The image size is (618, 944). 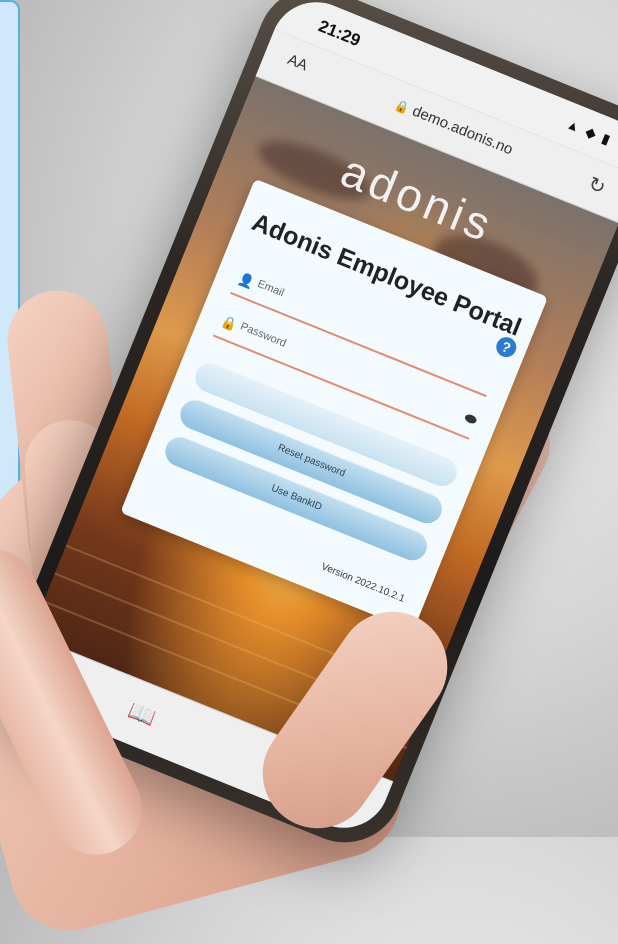 What do you see at coordinates (270, 288) in the screenshot?
I see `email-placeholder: Email` at bounding box center [270, 288].